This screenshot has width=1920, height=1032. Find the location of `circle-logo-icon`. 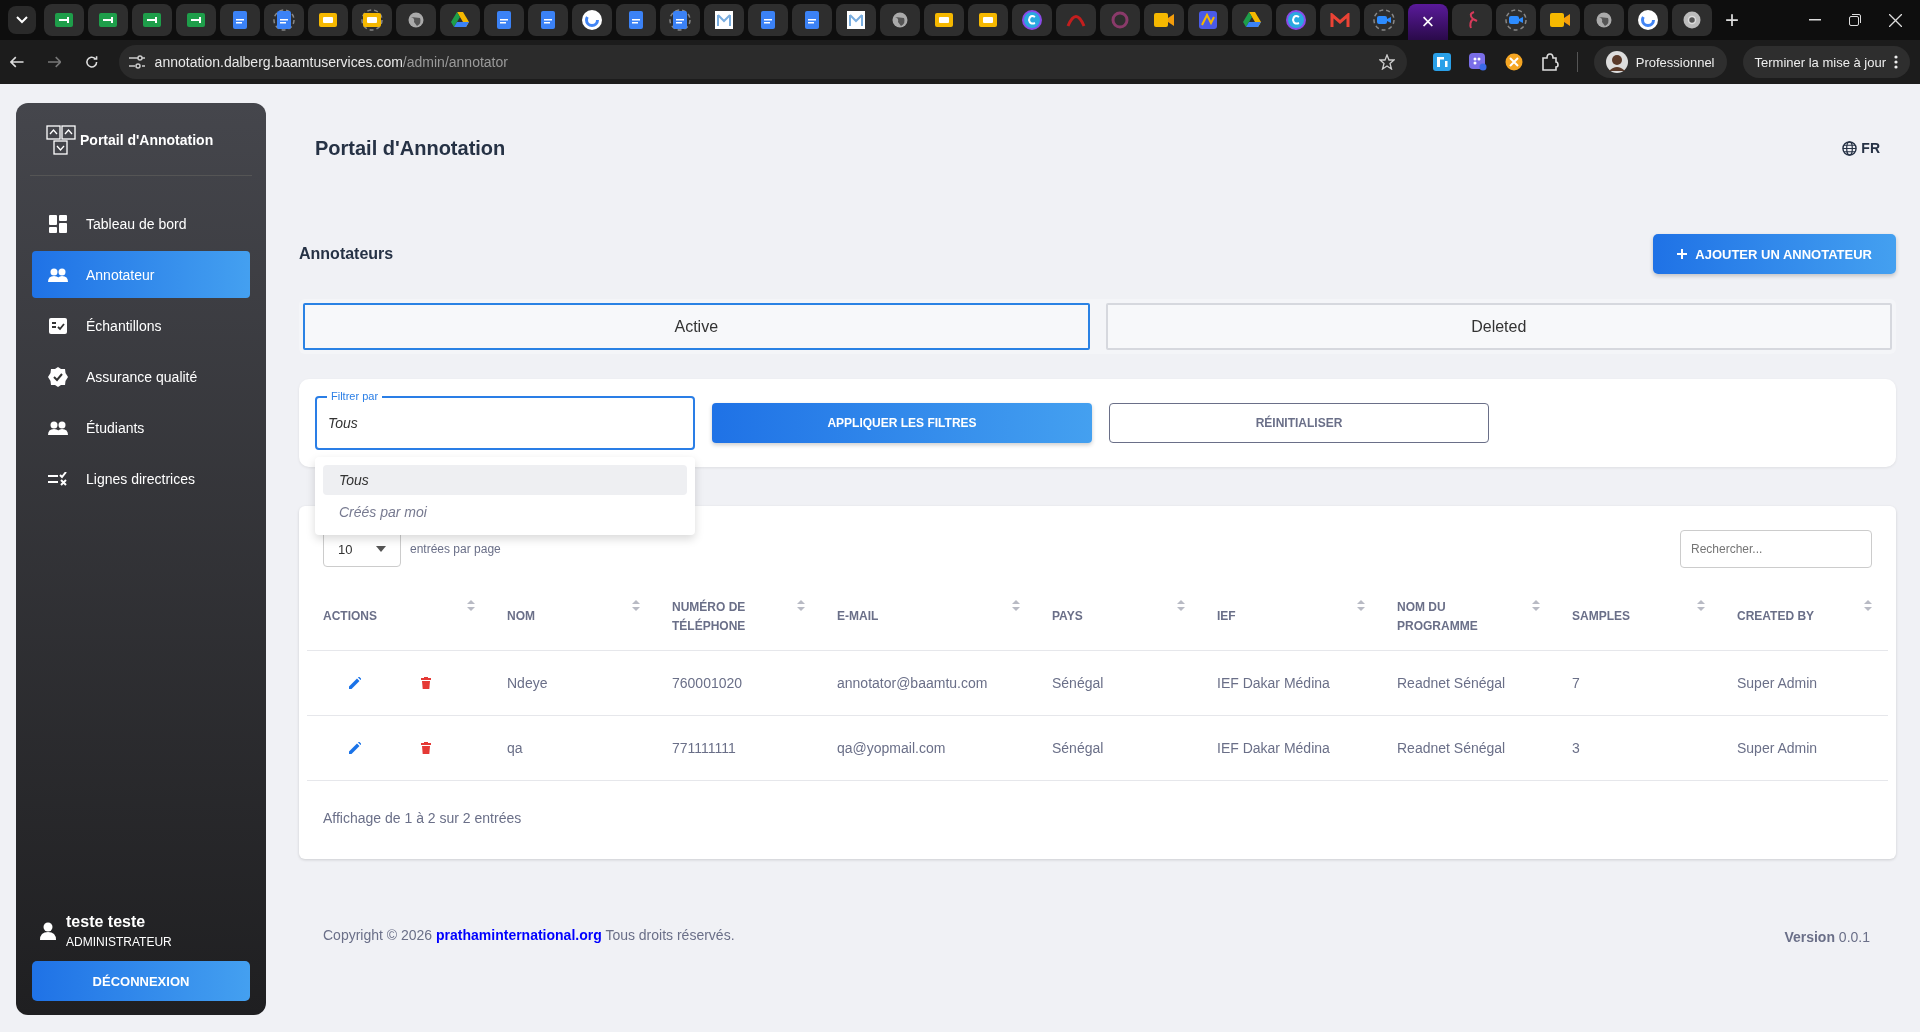

circle-logo-icon is located at coordinates (1032, 20).